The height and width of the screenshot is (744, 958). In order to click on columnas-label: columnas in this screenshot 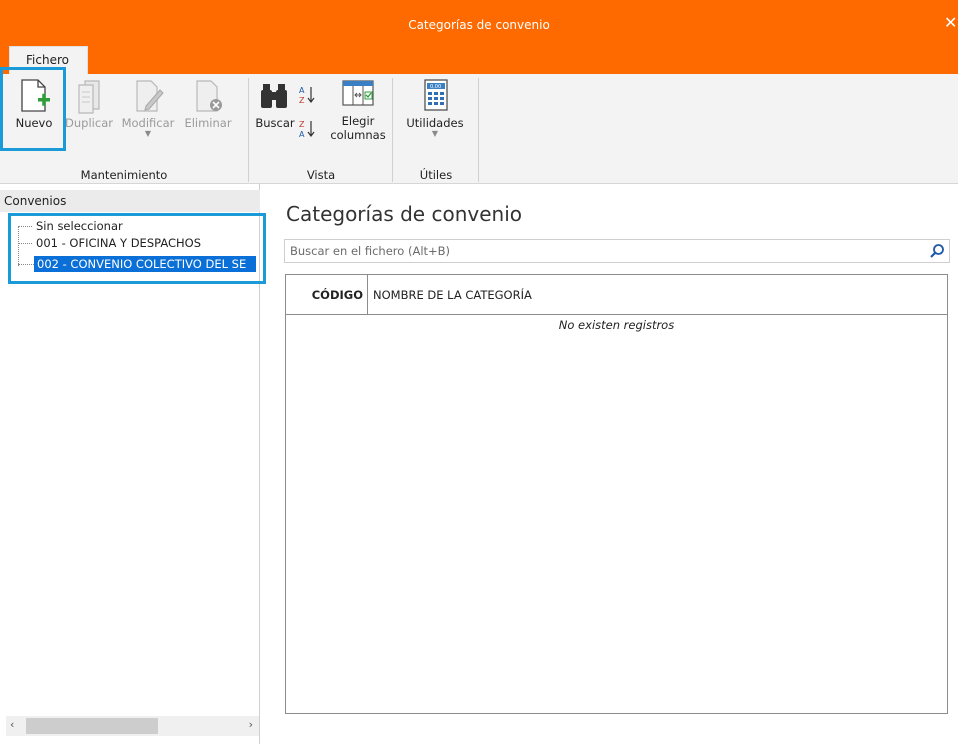, I will do `click(358, 135)`.